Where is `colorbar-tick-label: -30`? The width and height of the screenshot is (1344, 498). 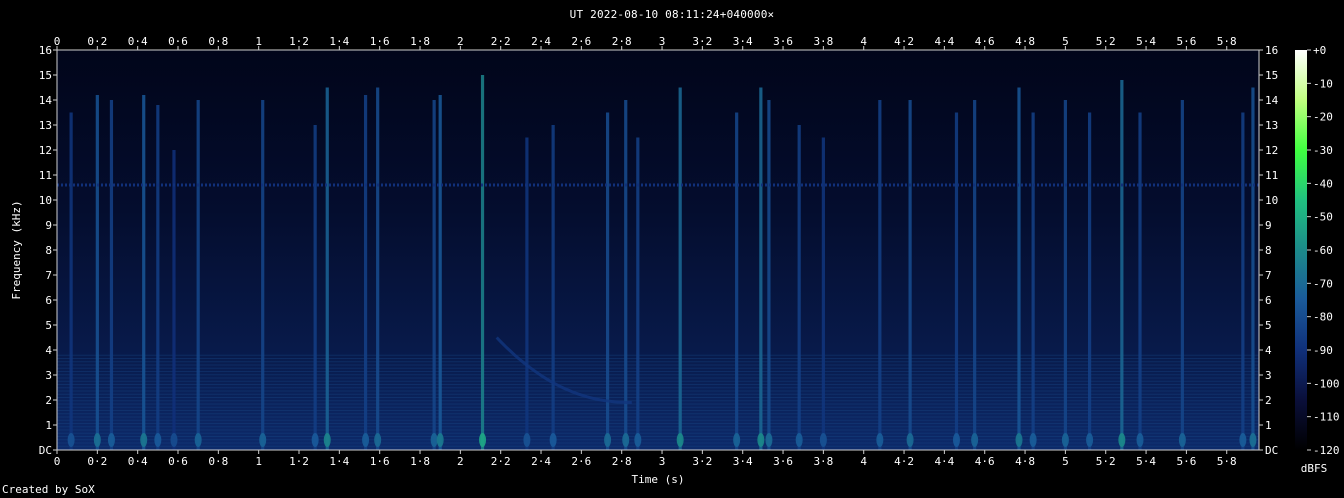
colorbar-tick-label: -30 is located at coordinates (1323, 150).